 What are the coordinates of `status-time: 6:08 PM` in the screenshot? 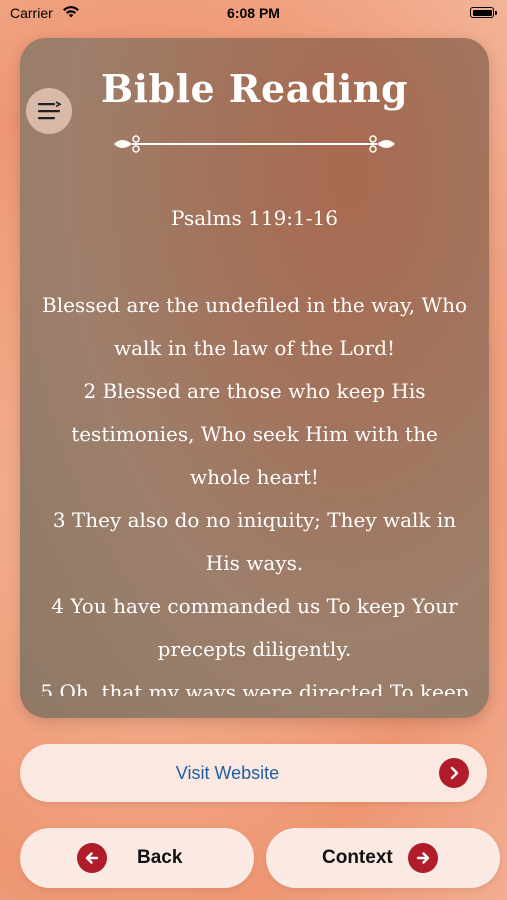 It's located at (253, 13).